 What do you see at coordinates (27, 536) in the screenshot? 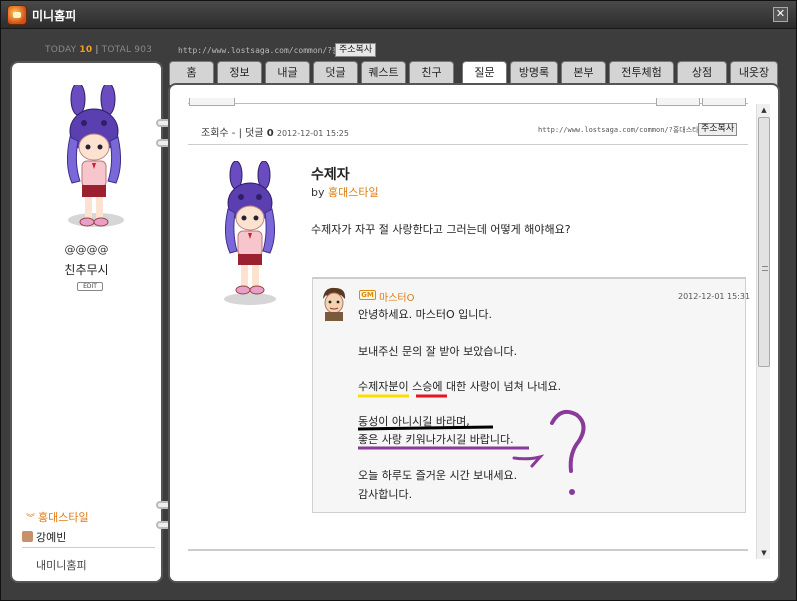
I see `friend-avatar-icon` at bounding box center [27, 536].